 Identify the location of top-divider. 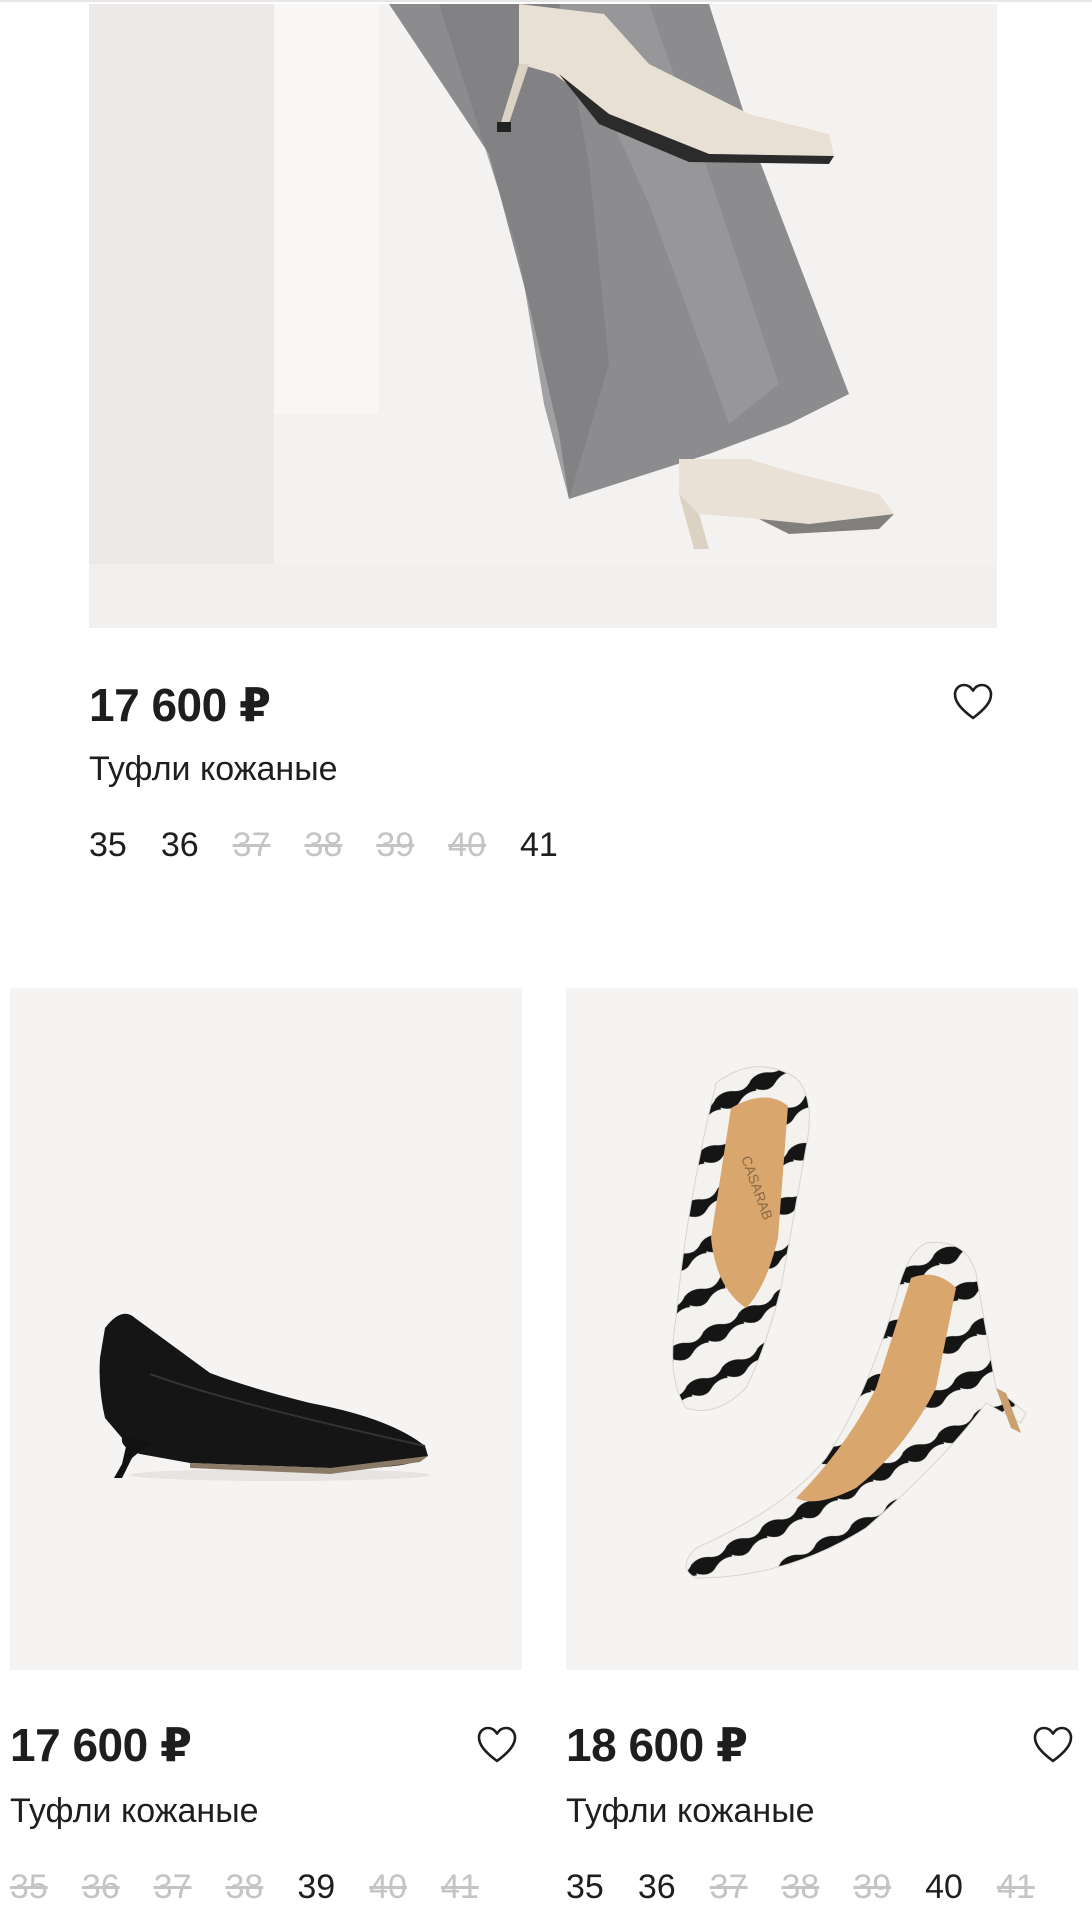
(546, 1).